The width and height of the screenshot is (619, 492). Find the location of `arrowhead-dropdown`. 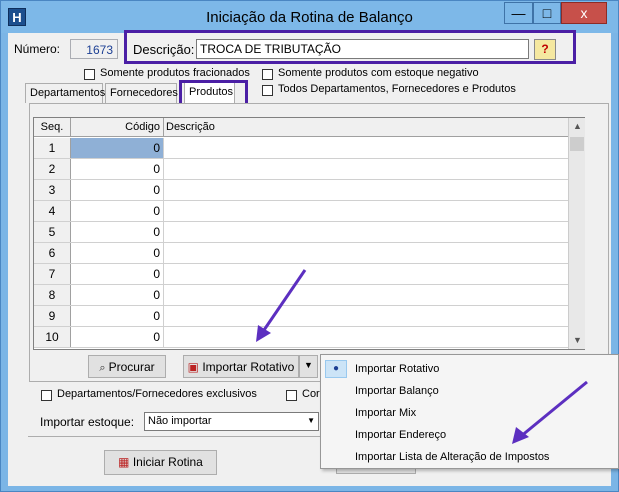

arrowhead-dropdown is located at coordinates (263, 333).